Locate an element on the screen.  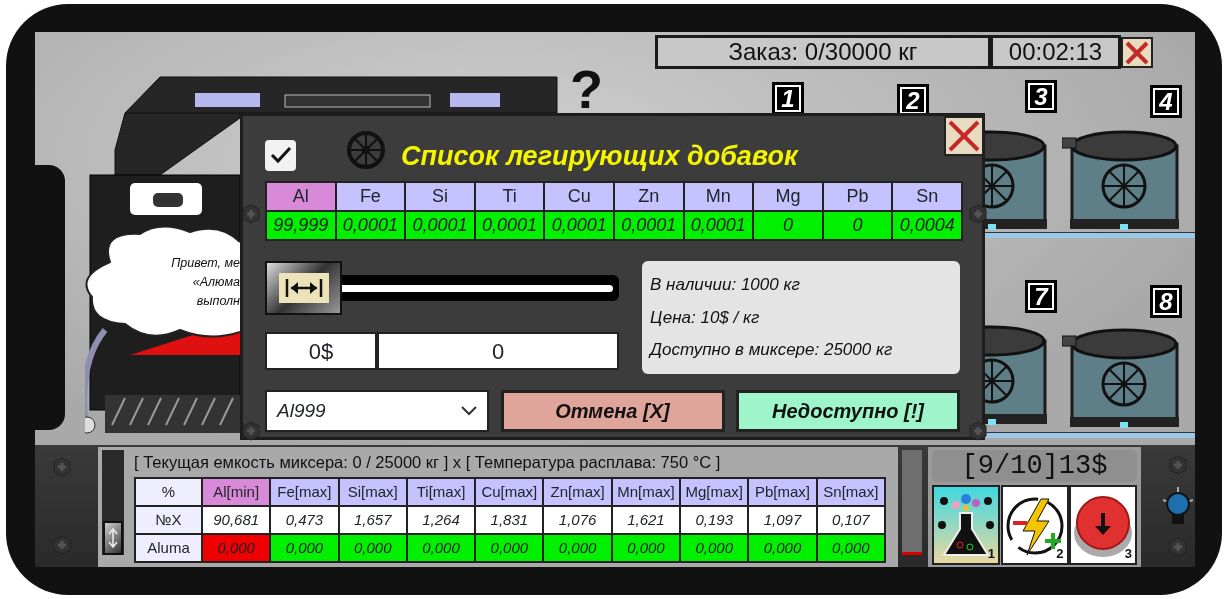
dialog-title: Список легирующих добавок is located at coordinates (599, 156).